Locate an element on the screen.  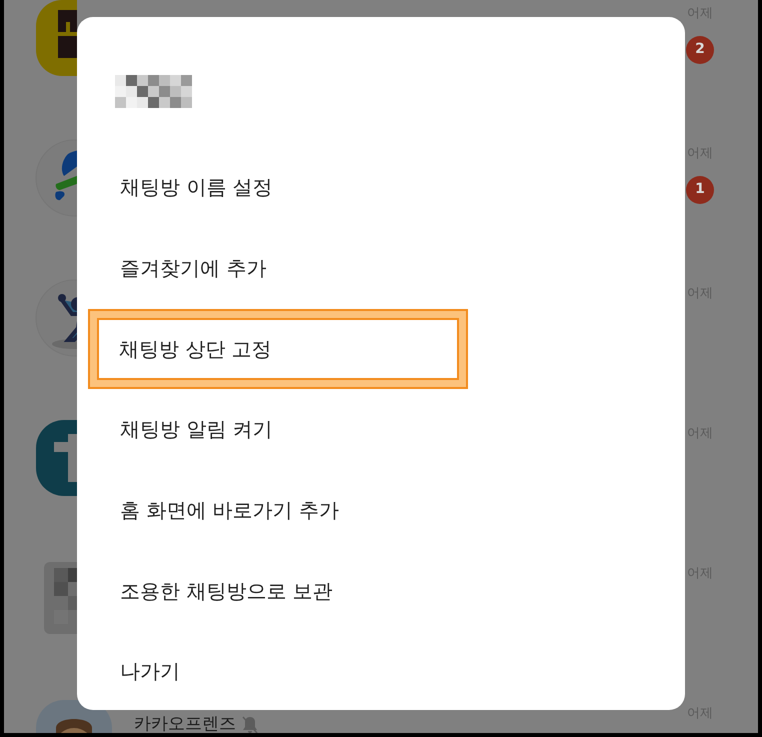
menu-item: 홈 화면에 바로가기 추가 is located at coordinates (230, 510).